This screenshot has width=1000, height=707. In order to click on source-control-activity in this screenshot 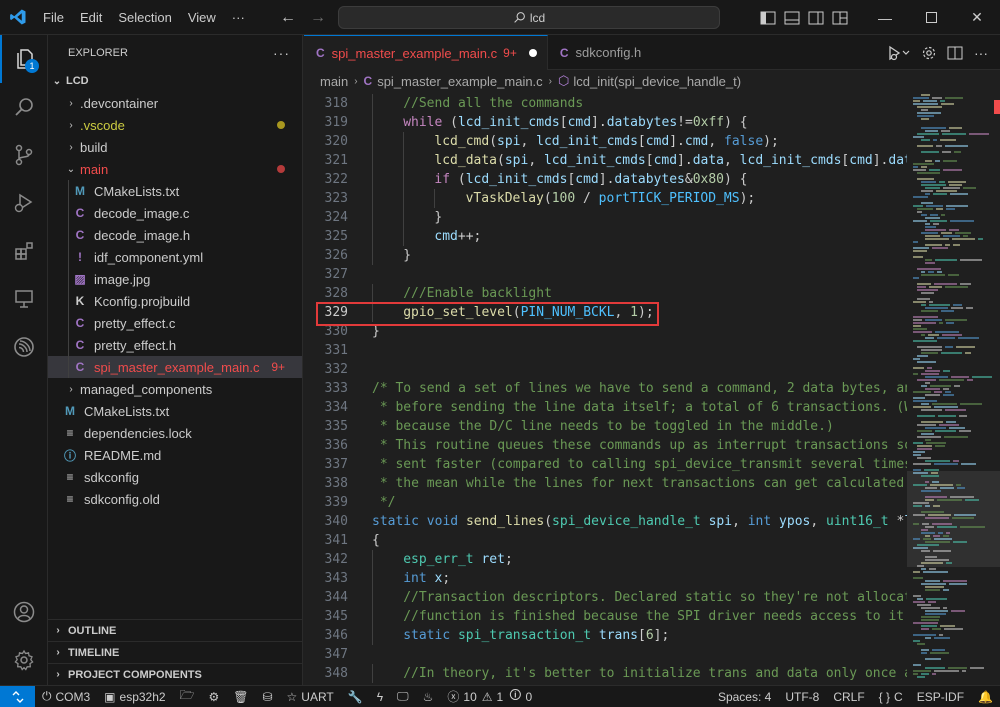, I will do `click(24, 155)`.